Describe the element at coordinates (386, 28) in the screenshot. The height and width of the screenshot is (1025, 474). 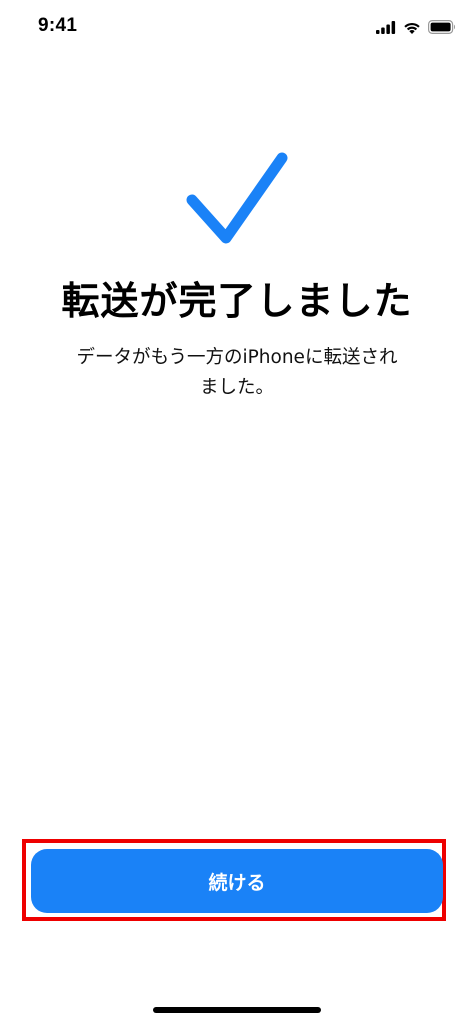
I see `cellular-signal-icon` at that location.